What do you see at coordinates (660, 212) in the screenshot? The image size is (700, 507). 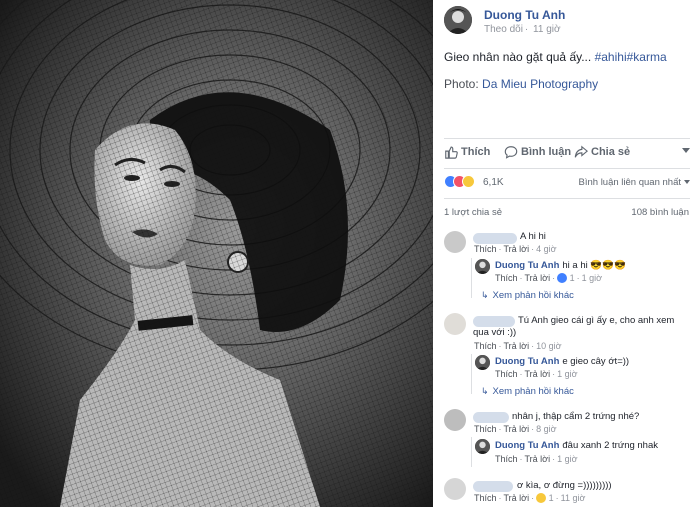 I see `comment-count: 108 bình luận` at bounding box center [660, 212].